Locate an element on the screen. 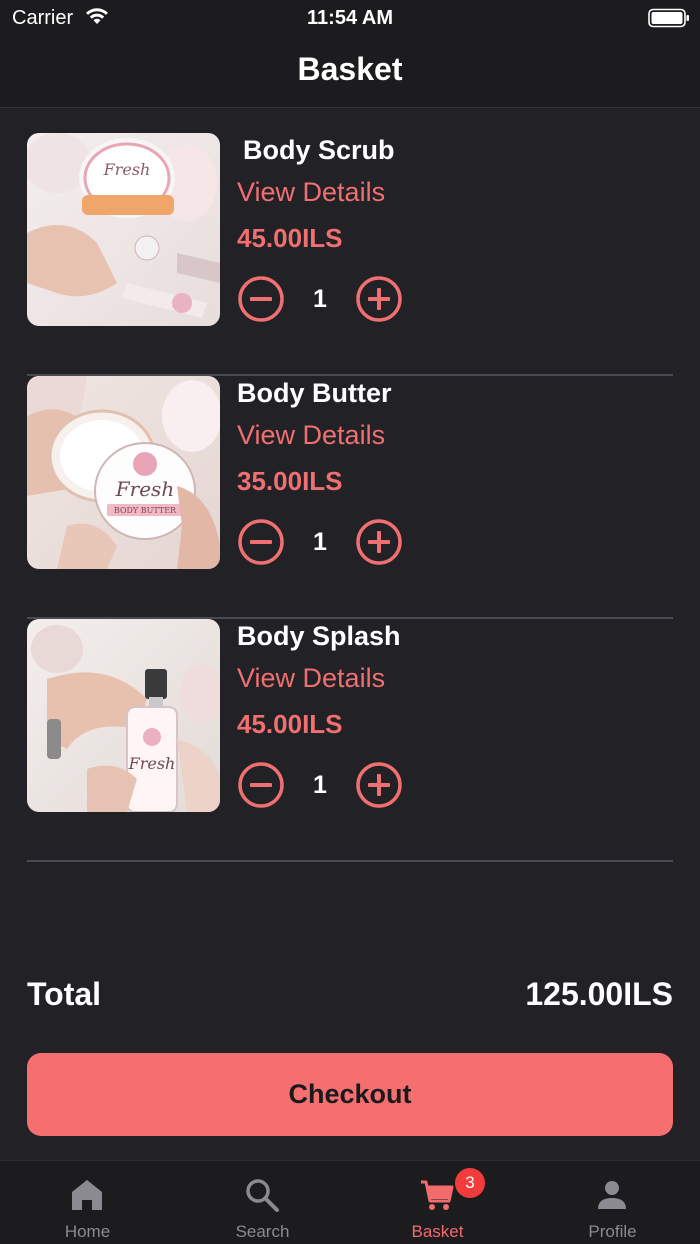 This screenshot has width=700, height=1244. tab-label: Home is located at coordinates (87, 1231).